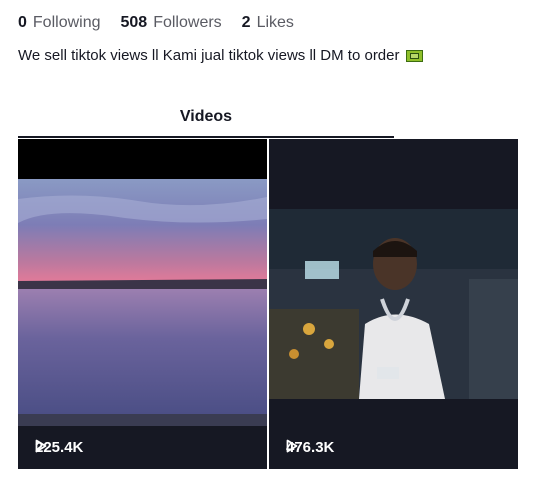 The width and height of the screenshot is (536, 493). I want to click on profile-tabs: Videos, so click(206, 121).